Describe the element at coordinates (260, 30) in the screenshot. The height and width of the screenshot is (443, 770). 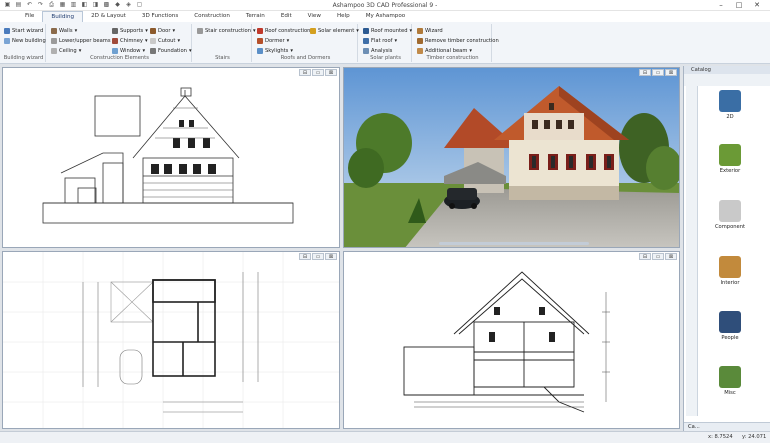
I see `roof-icon` at that location.